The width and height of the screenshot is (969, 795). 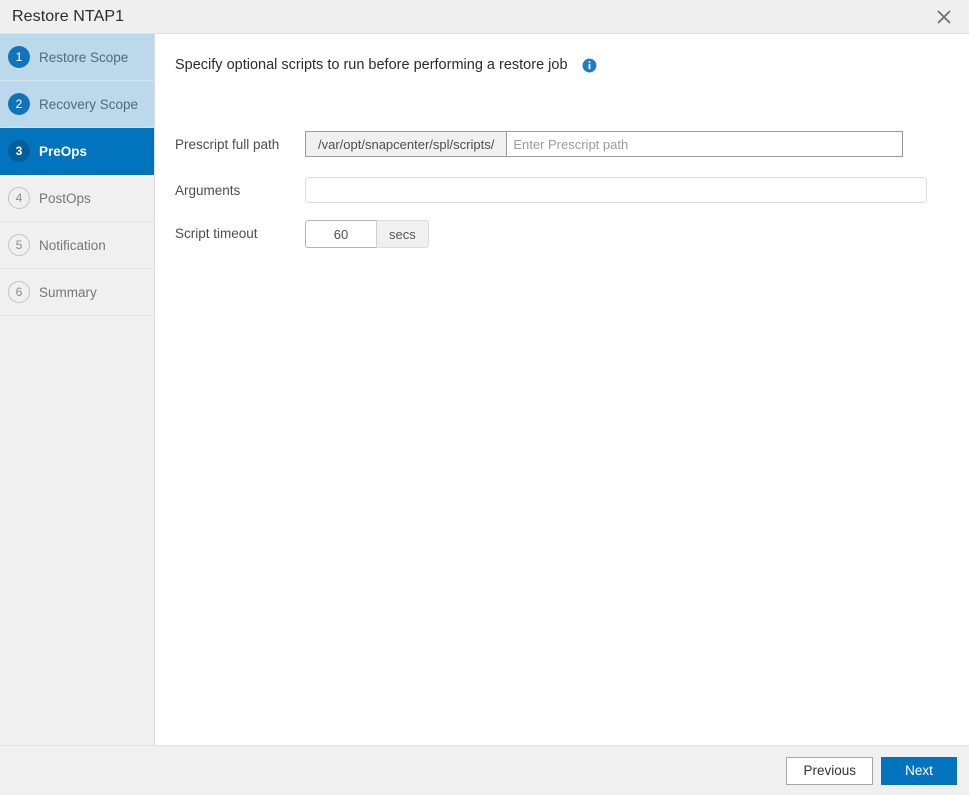 What do you see at coordinates (705, 144) in the screenshot?
I see `prescript-path-input` at bounding box center [705, 144].